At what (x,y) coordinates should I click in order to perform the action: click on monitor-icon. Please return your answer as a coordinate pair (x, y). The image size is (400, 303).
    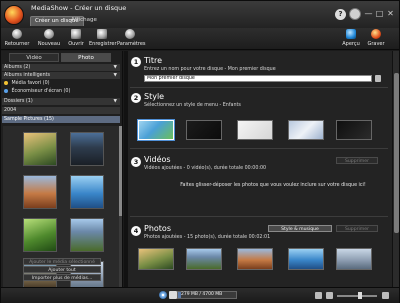
    Looking at the image, I should click on (6, 90).